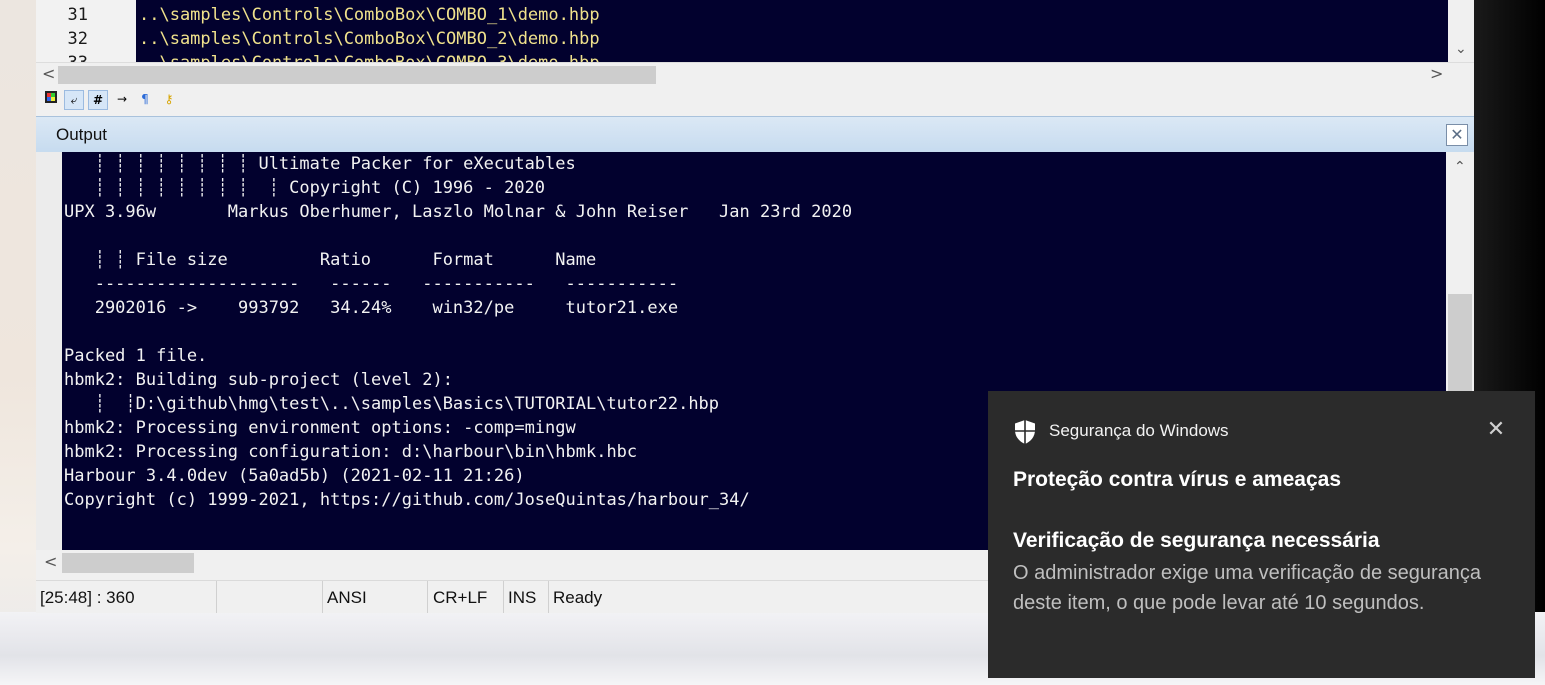 This screenshot has height=685, width=1545. Describe the element at coordinates (1025, 432) in the screenshot. I see `shield-icon` at that location.